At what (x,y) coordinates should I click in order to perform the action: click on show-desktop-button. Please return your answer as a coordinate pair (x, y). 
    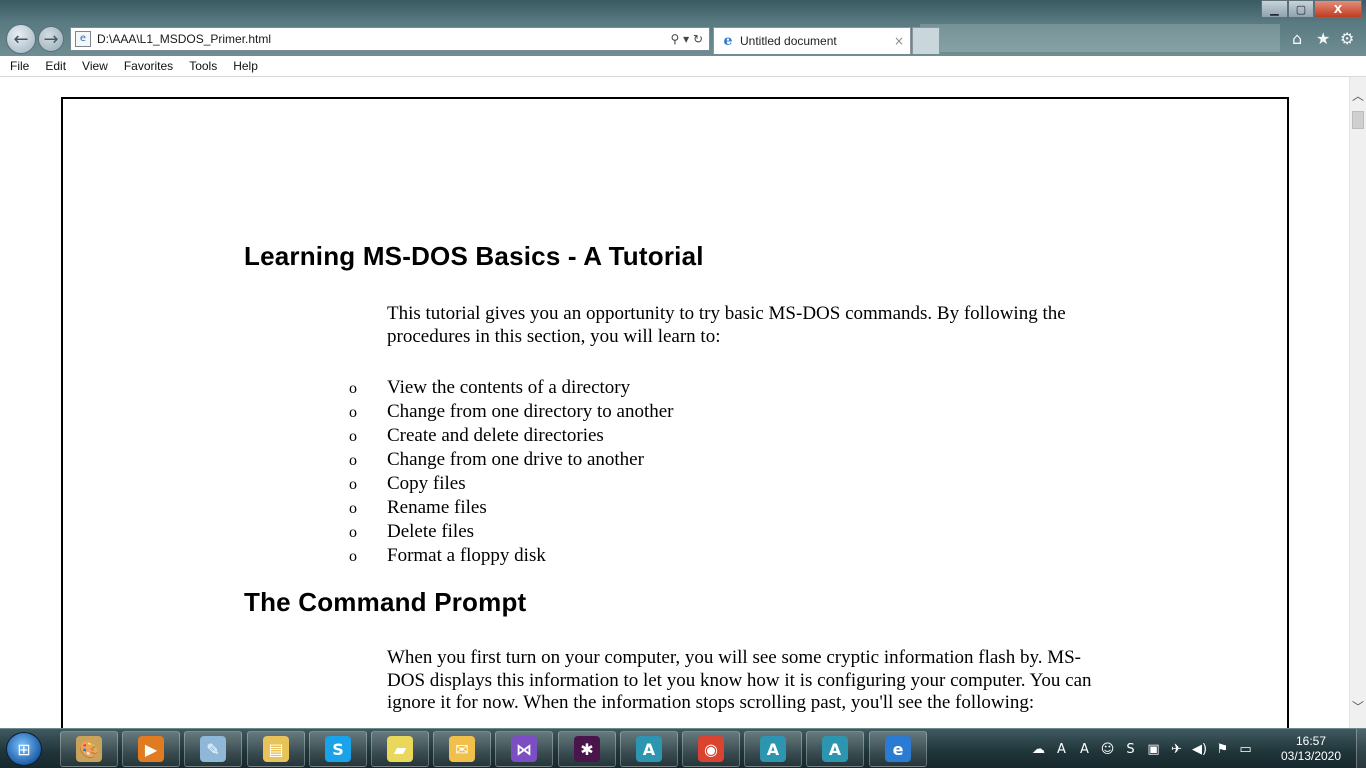
    Looking at the image, I should click on (1361, 748).